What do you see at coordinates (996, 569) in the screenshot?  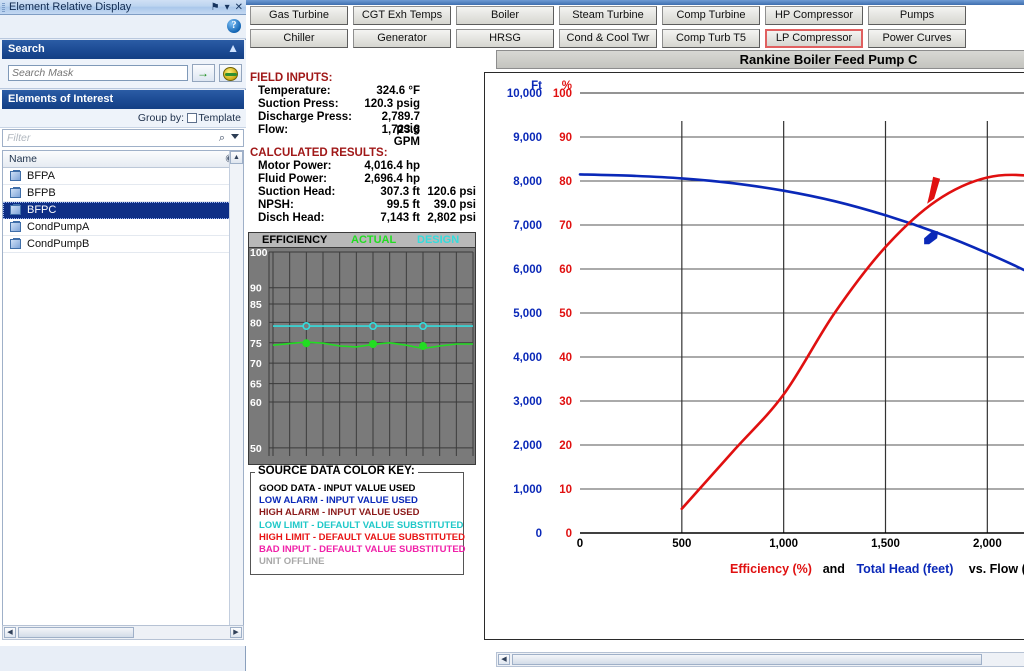 I see `chart-title-part-3: vs. Flow (GPM)` at bounding box center [996, 569].